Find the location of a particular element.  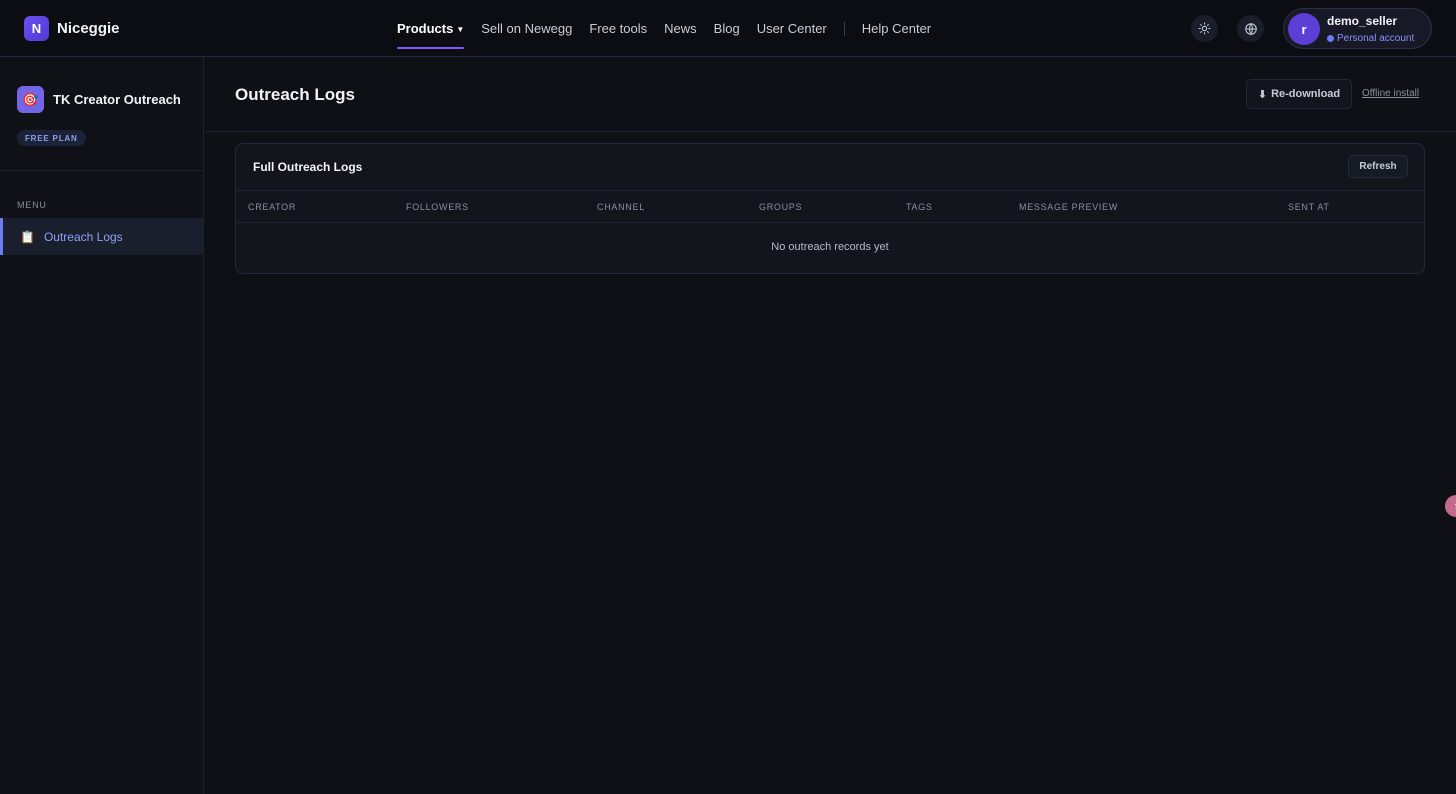

download-icon: ⬇ is located at coordinates (1262, 94).